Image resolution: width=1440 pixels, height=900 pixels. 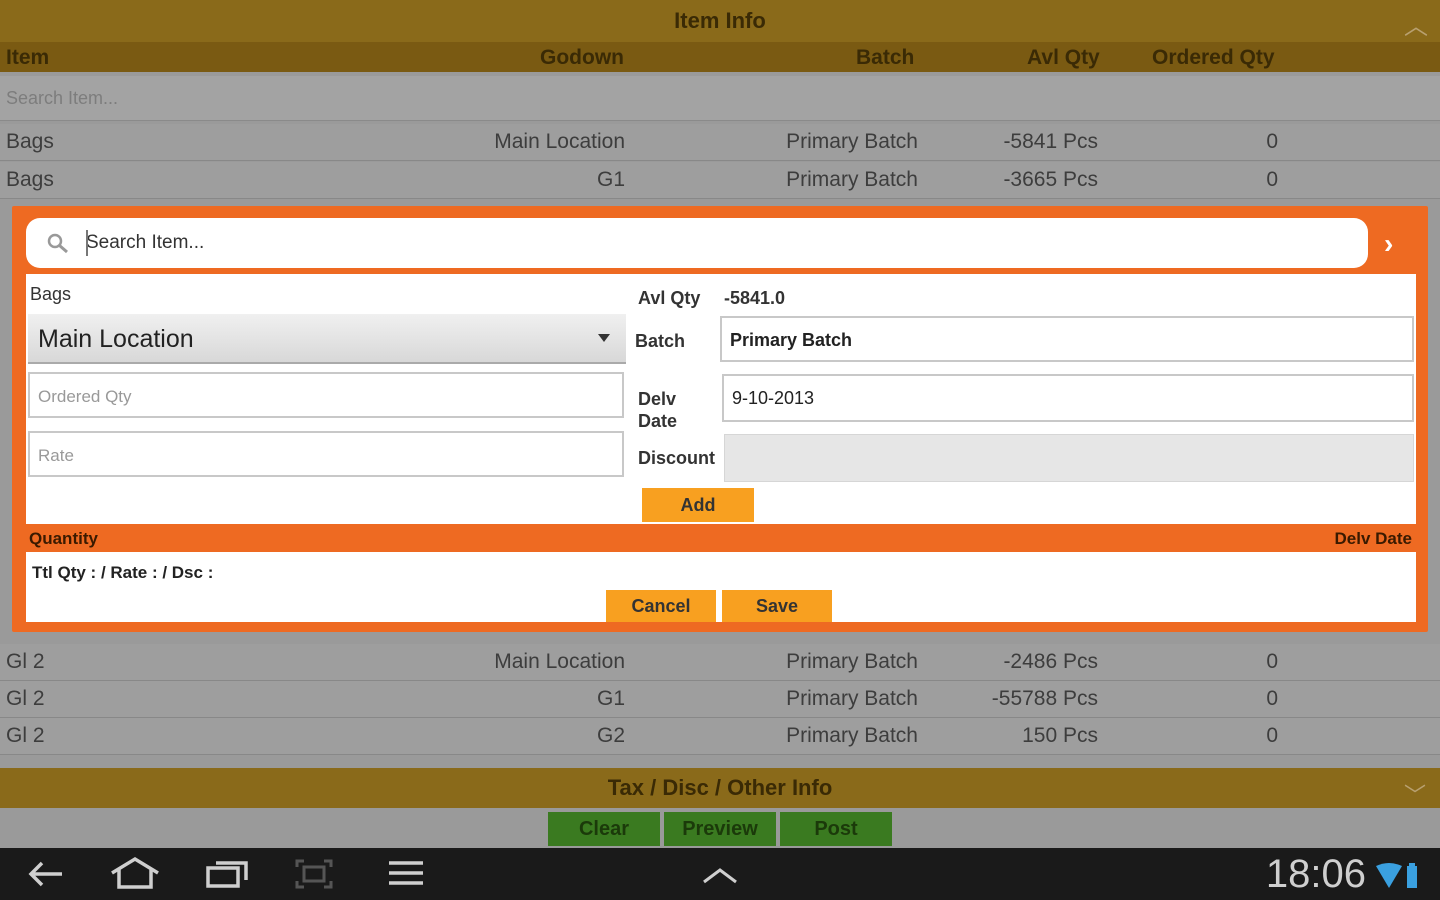 What do you see at coordinates (669, 298) in the screenshot?
I see `avl-qty-label: Avl Qty` at bounding box center [669, 298].